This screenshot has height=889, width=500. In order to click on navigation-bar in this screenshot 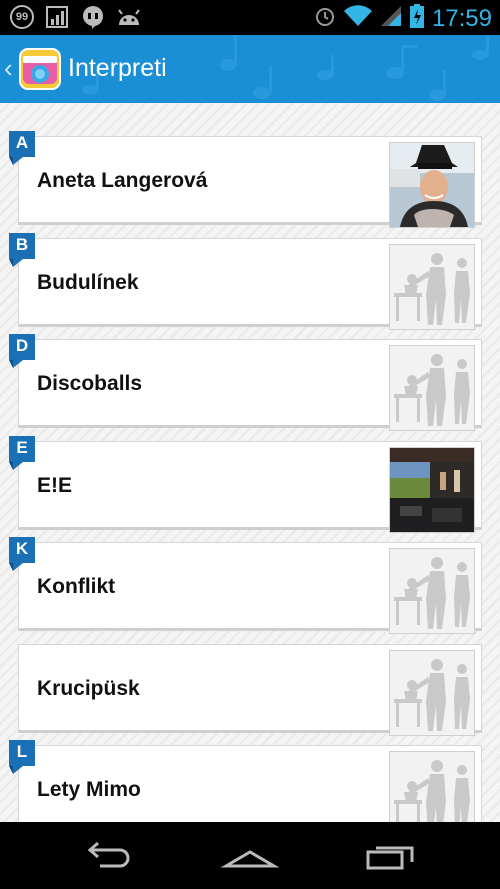, I will do `click(250, 855)`.